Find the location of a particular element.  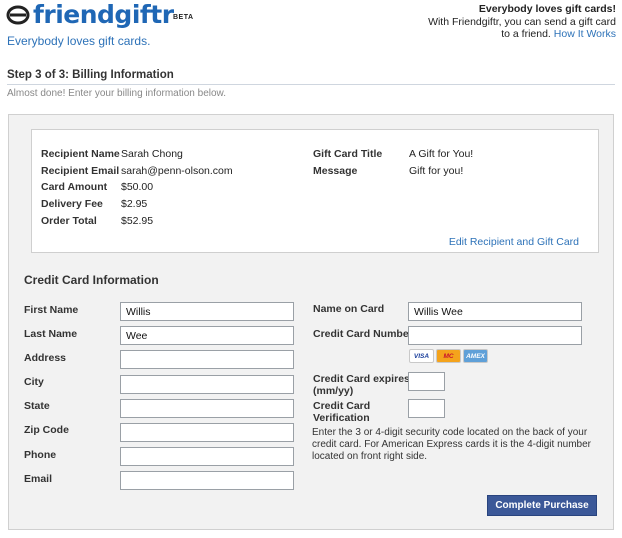

last-name-input is located at coordinates (207, 335).